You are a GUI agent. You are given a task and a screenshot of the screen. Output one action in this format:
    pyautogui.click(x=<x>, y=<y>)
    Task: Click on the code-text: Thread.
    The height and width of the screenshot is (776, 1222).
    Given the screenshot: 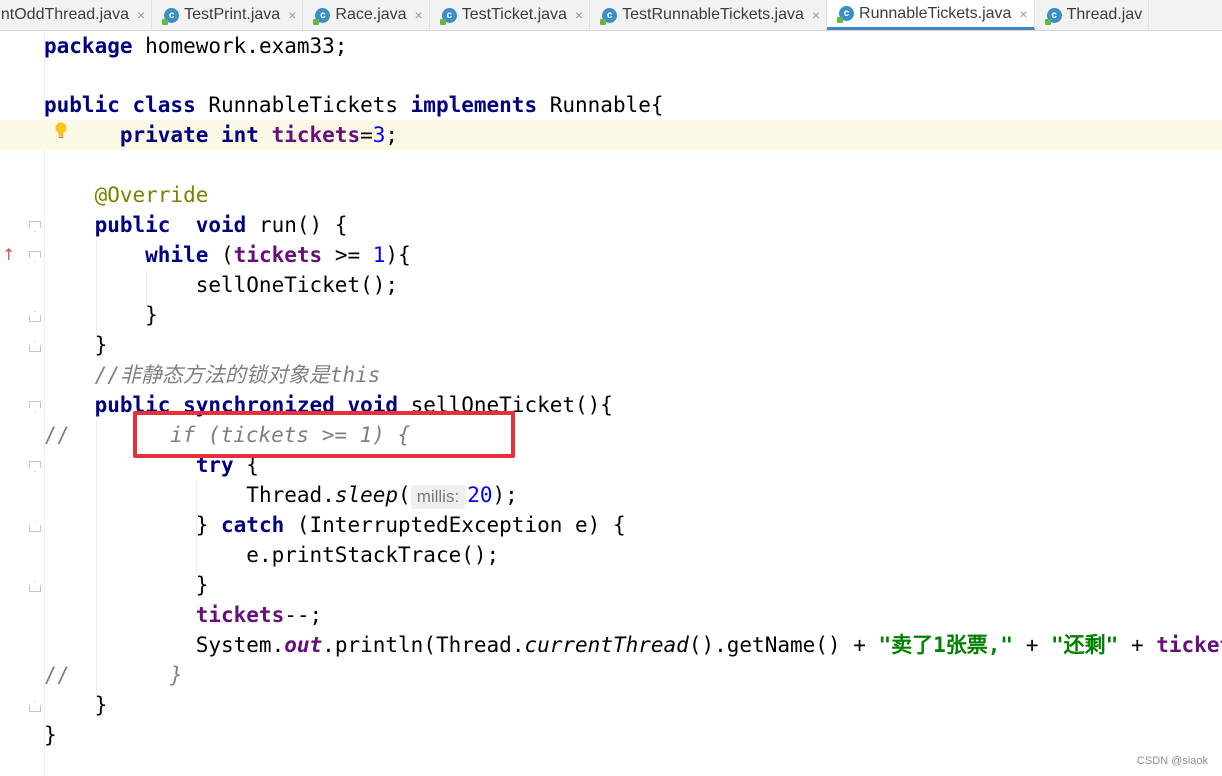 What is the action you would take?
    pyautogui.click(x=290, y=495)
    